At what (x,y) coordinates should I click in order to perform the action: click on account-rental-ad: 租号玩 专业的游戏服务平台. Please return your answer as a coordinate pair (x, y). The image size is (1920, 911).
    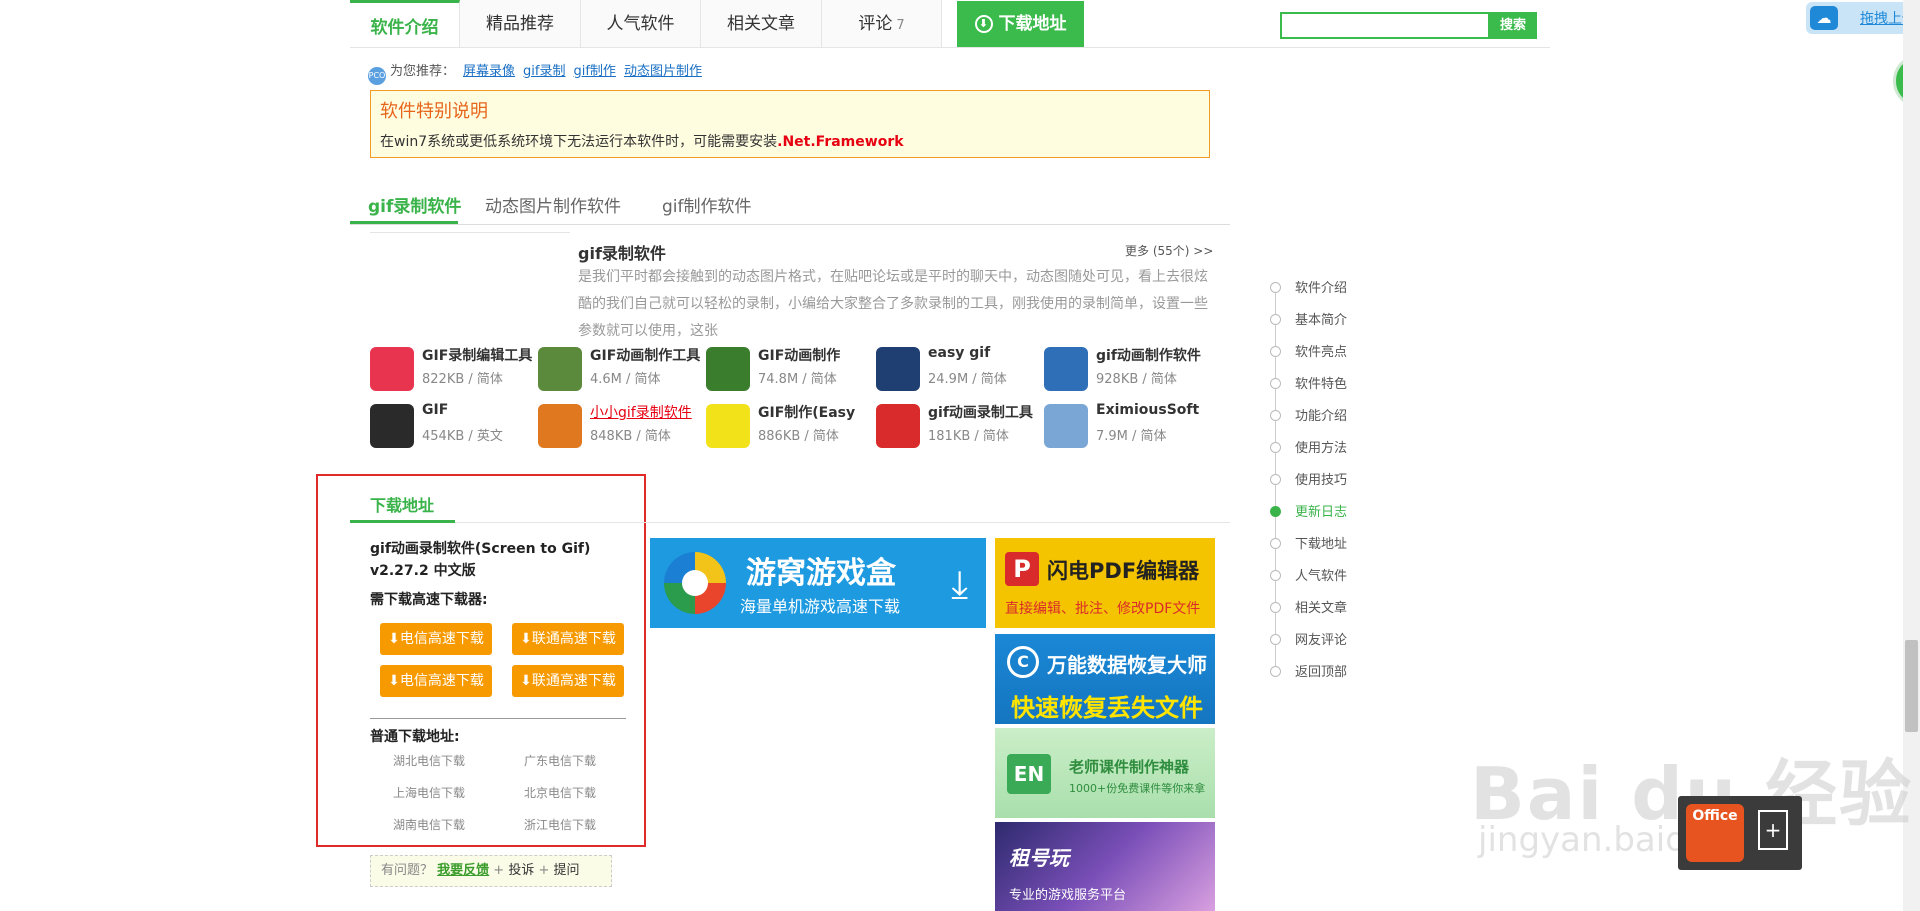
    Looking at the image, I should click on (1105, 866).